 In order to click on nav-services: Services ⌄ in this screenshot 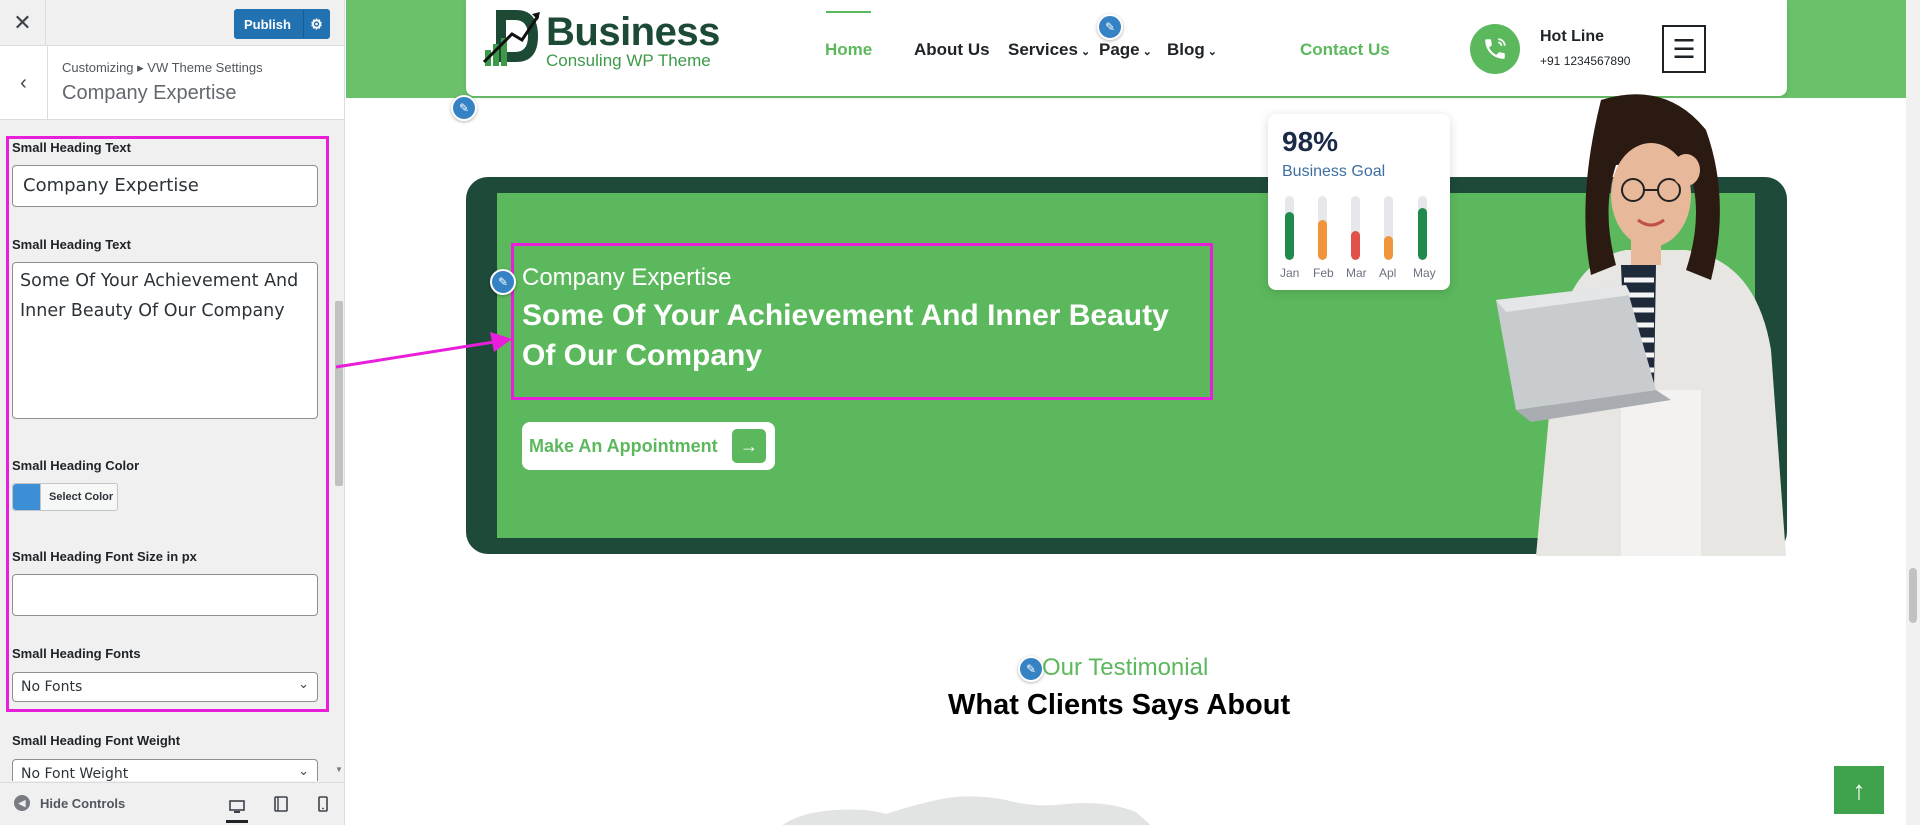, I will do `click(1049, 50)`.